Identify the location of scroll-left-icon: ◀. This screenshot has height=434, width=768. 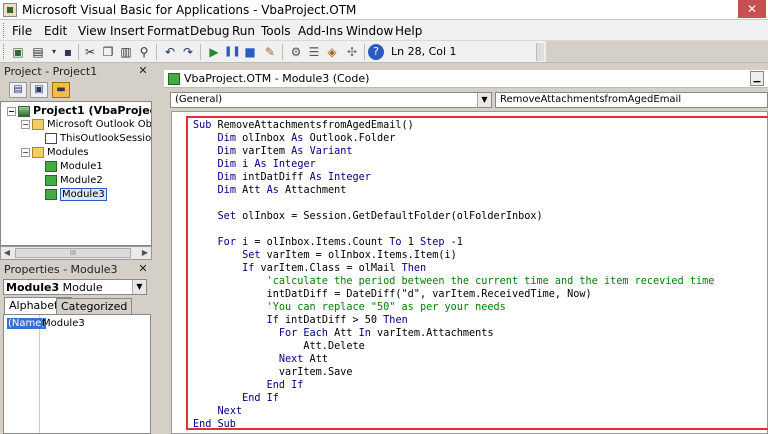
(7, 253).